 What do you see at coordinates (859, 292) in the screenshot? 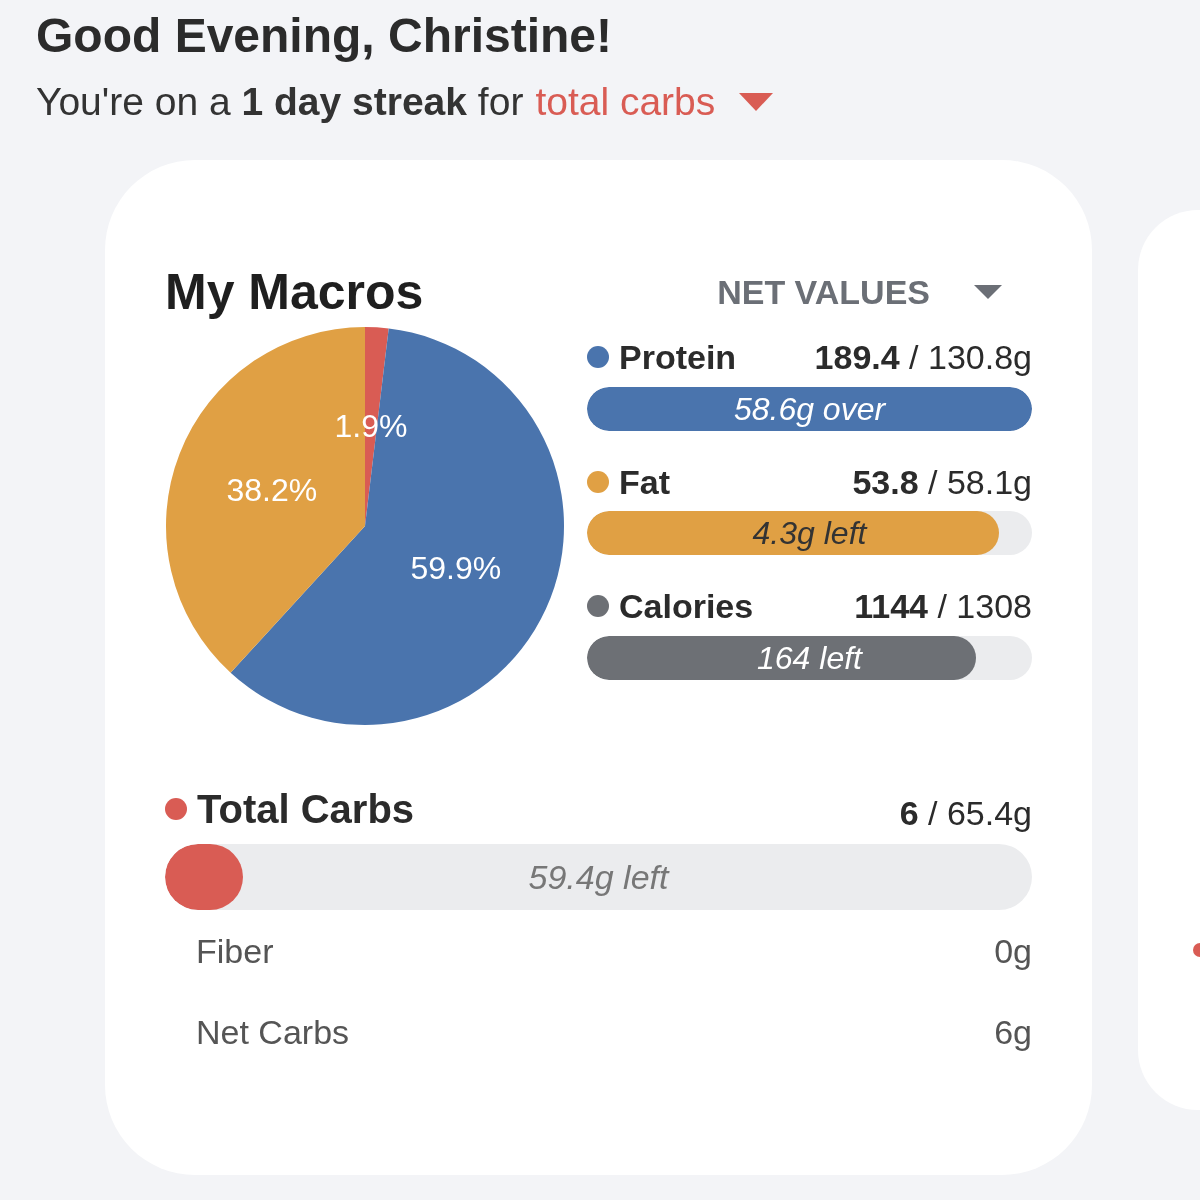
I see `values-dropdown: NET VALUES` at bounding box center [859, 292].